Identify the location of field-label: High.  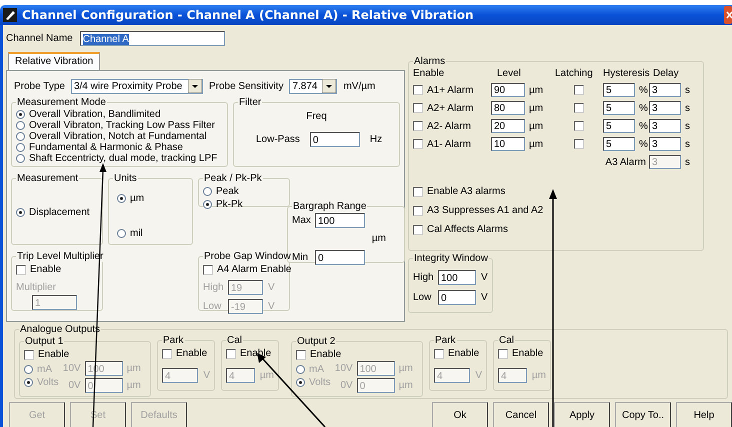
(423, 277).